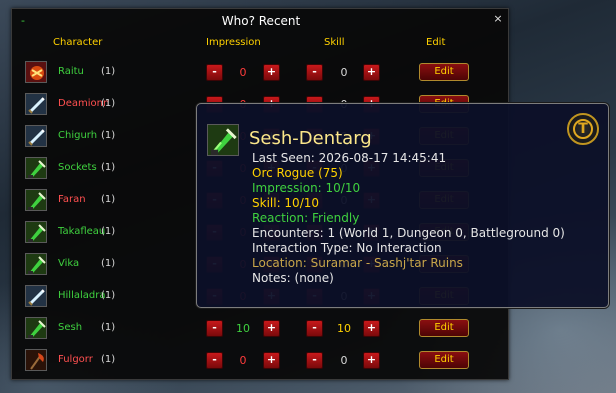 The width and height of the screenshot is (616, 393). I want to click on list-item: Fulgorr (1) - 0 + - 0 + Edit, so click(261, 360).